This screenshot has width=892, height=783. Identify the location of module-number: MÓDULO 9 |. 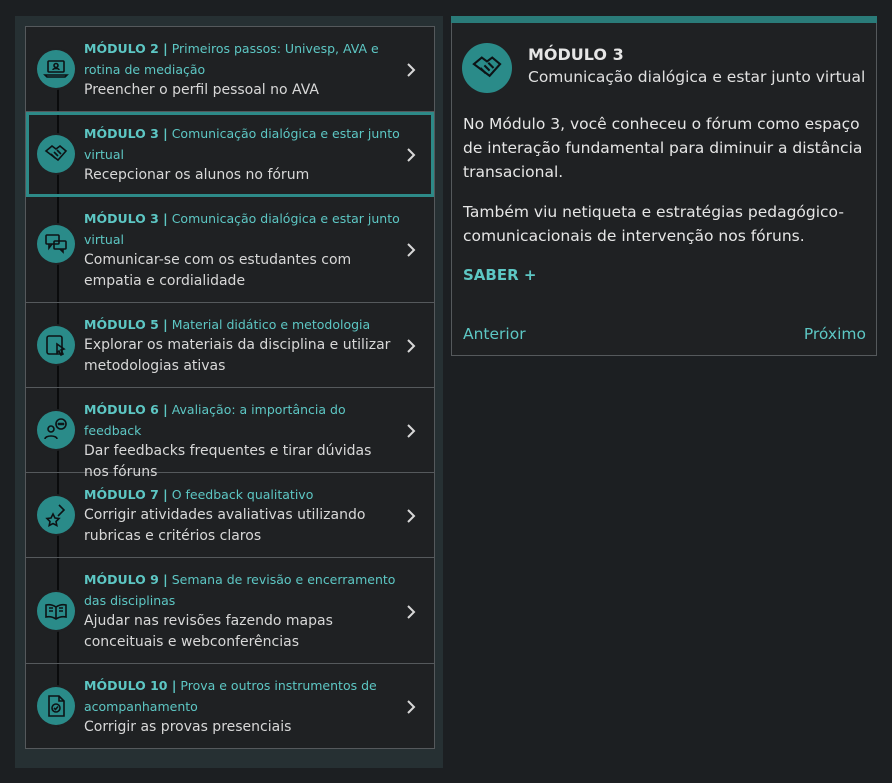
(126, 579).